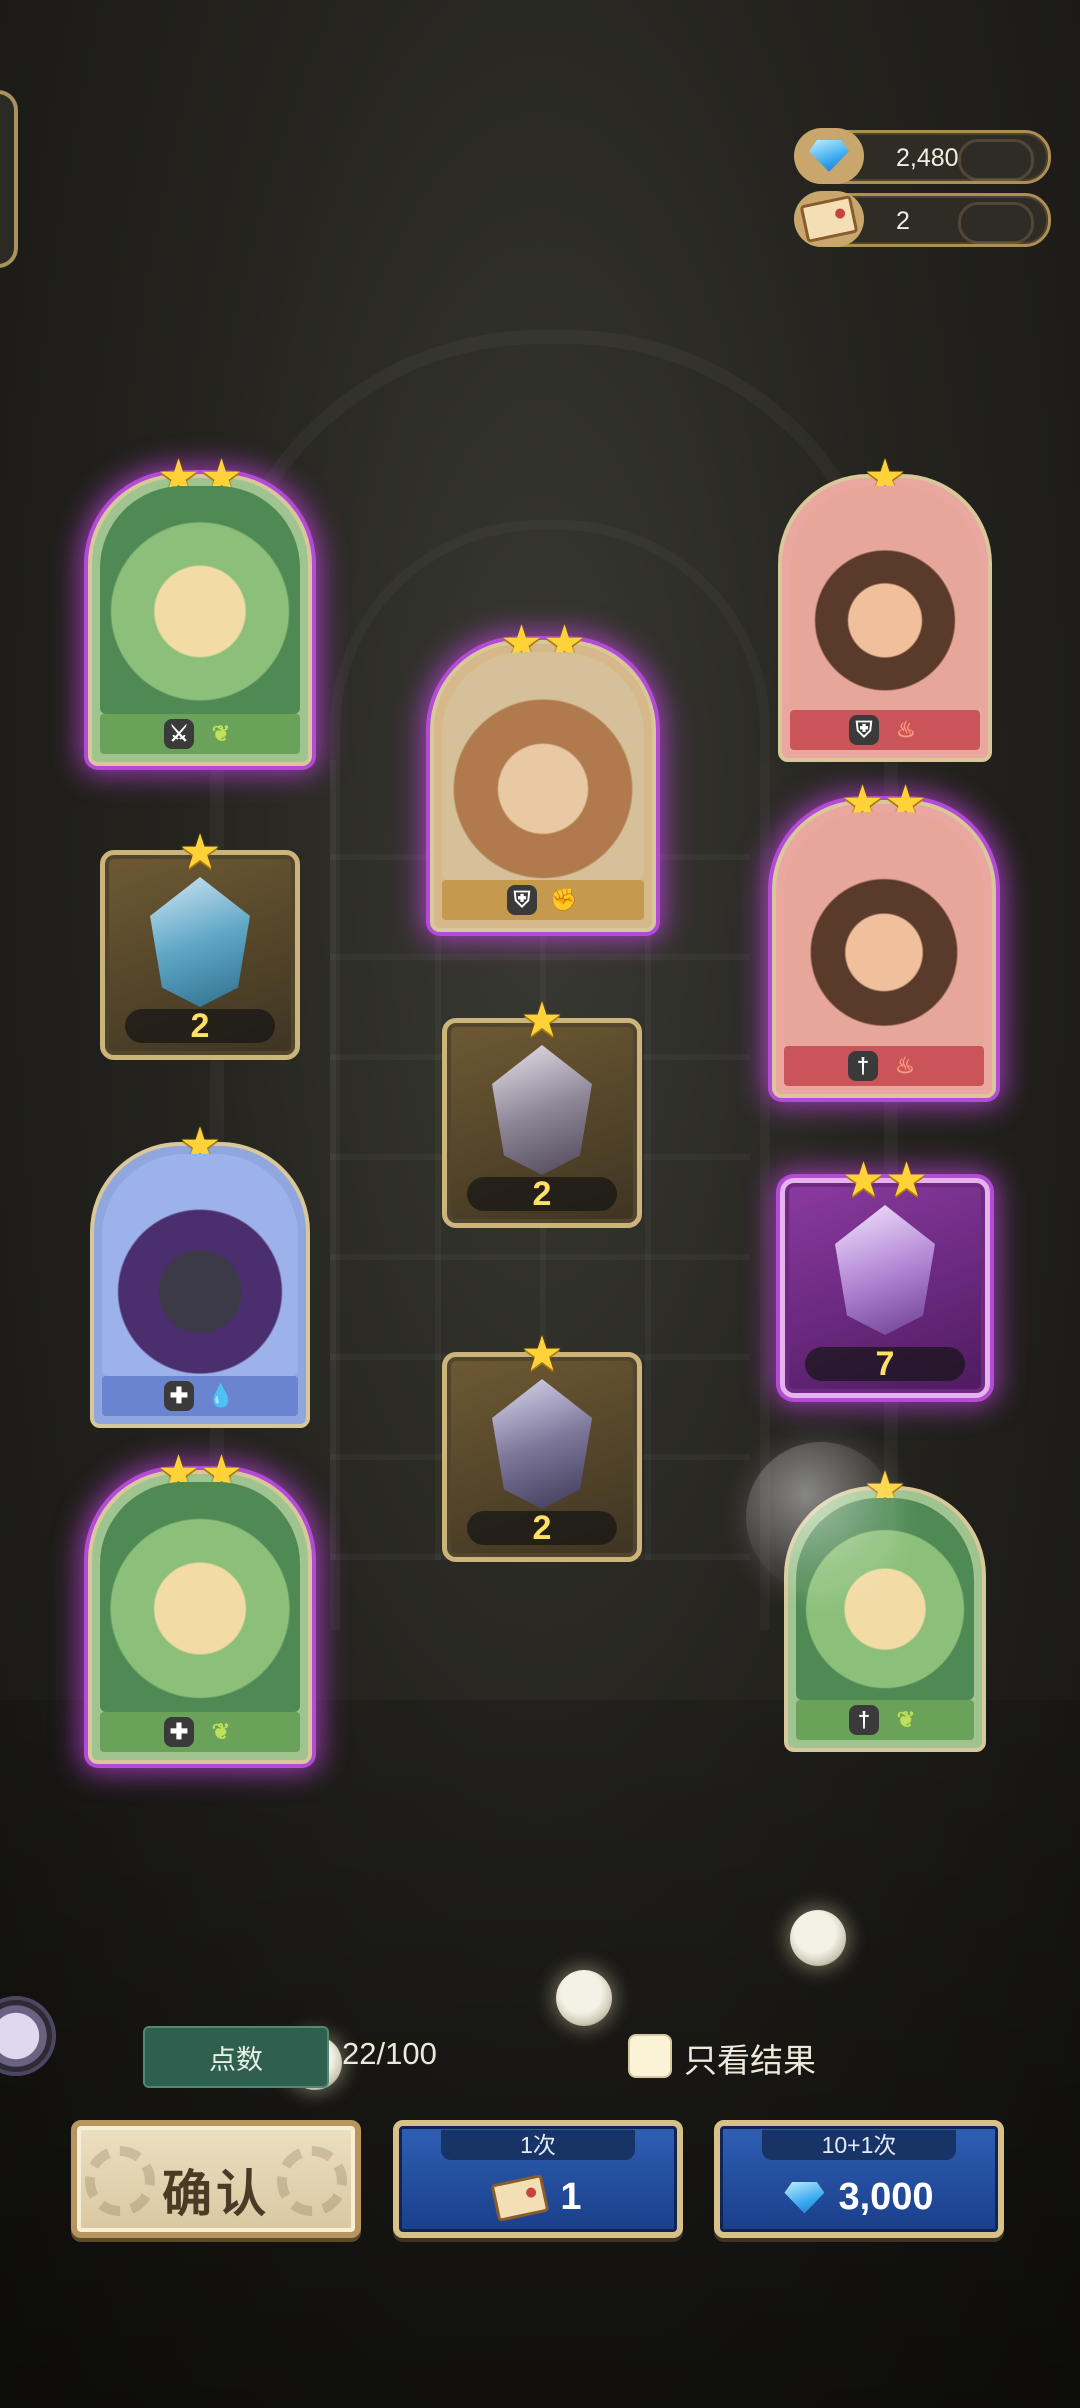 This screenshot has height=2408, width=1080. What do you see at coordinates (564, 899) in the screenshot?
I see `fist-element-icon: ✊` at bounding box center [564, 899].